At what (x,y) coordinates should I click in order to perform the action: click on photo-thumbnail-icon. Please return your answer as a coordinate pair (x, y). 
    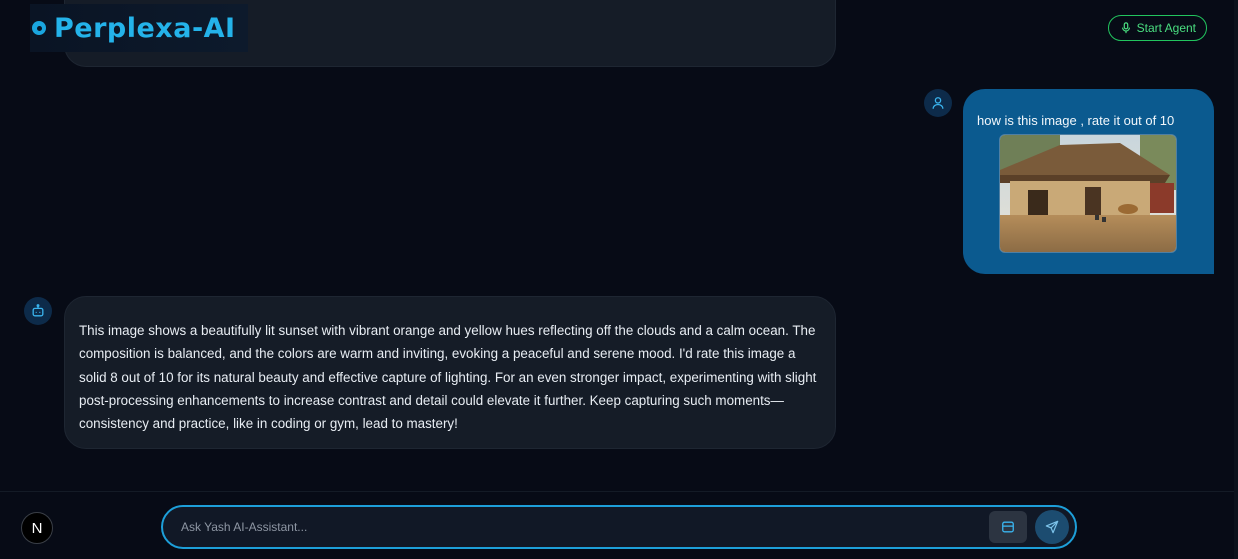
    Looking at the image, I should click on (1088, 193).